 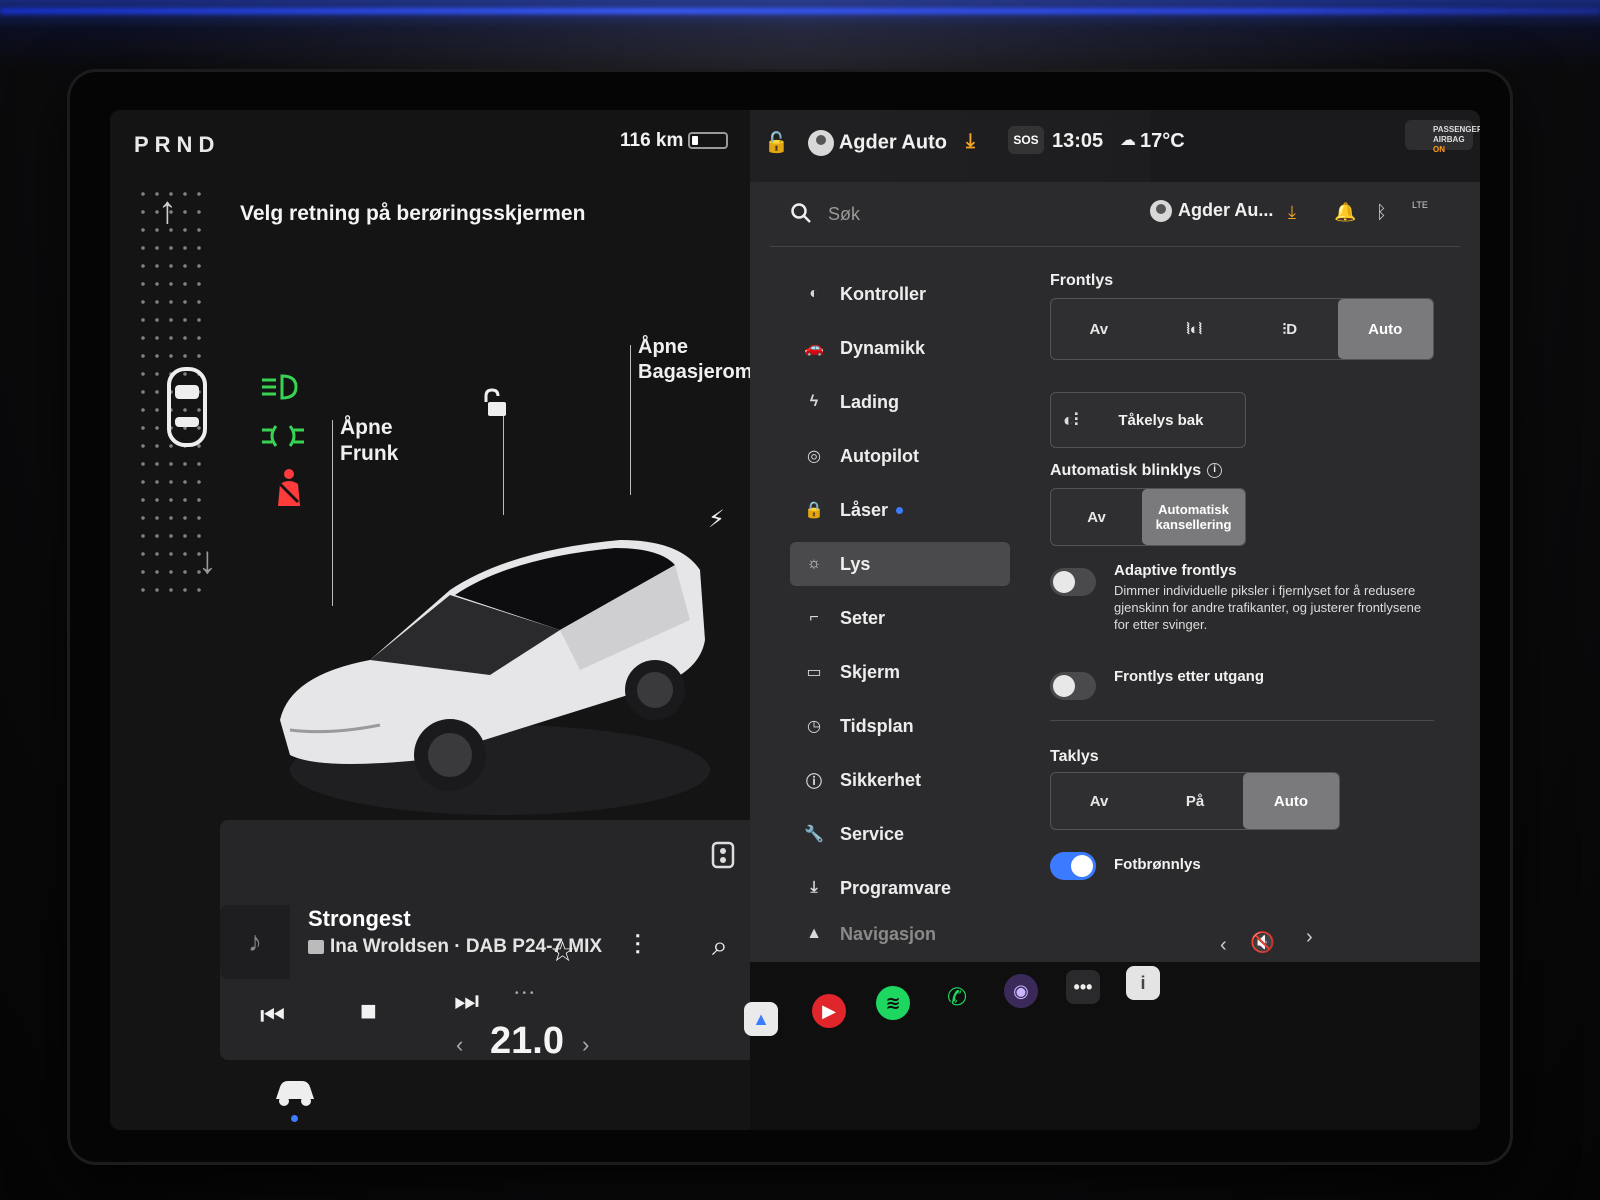 I want to click on profile-name: Agder Auto, so click(x=892, y=142).